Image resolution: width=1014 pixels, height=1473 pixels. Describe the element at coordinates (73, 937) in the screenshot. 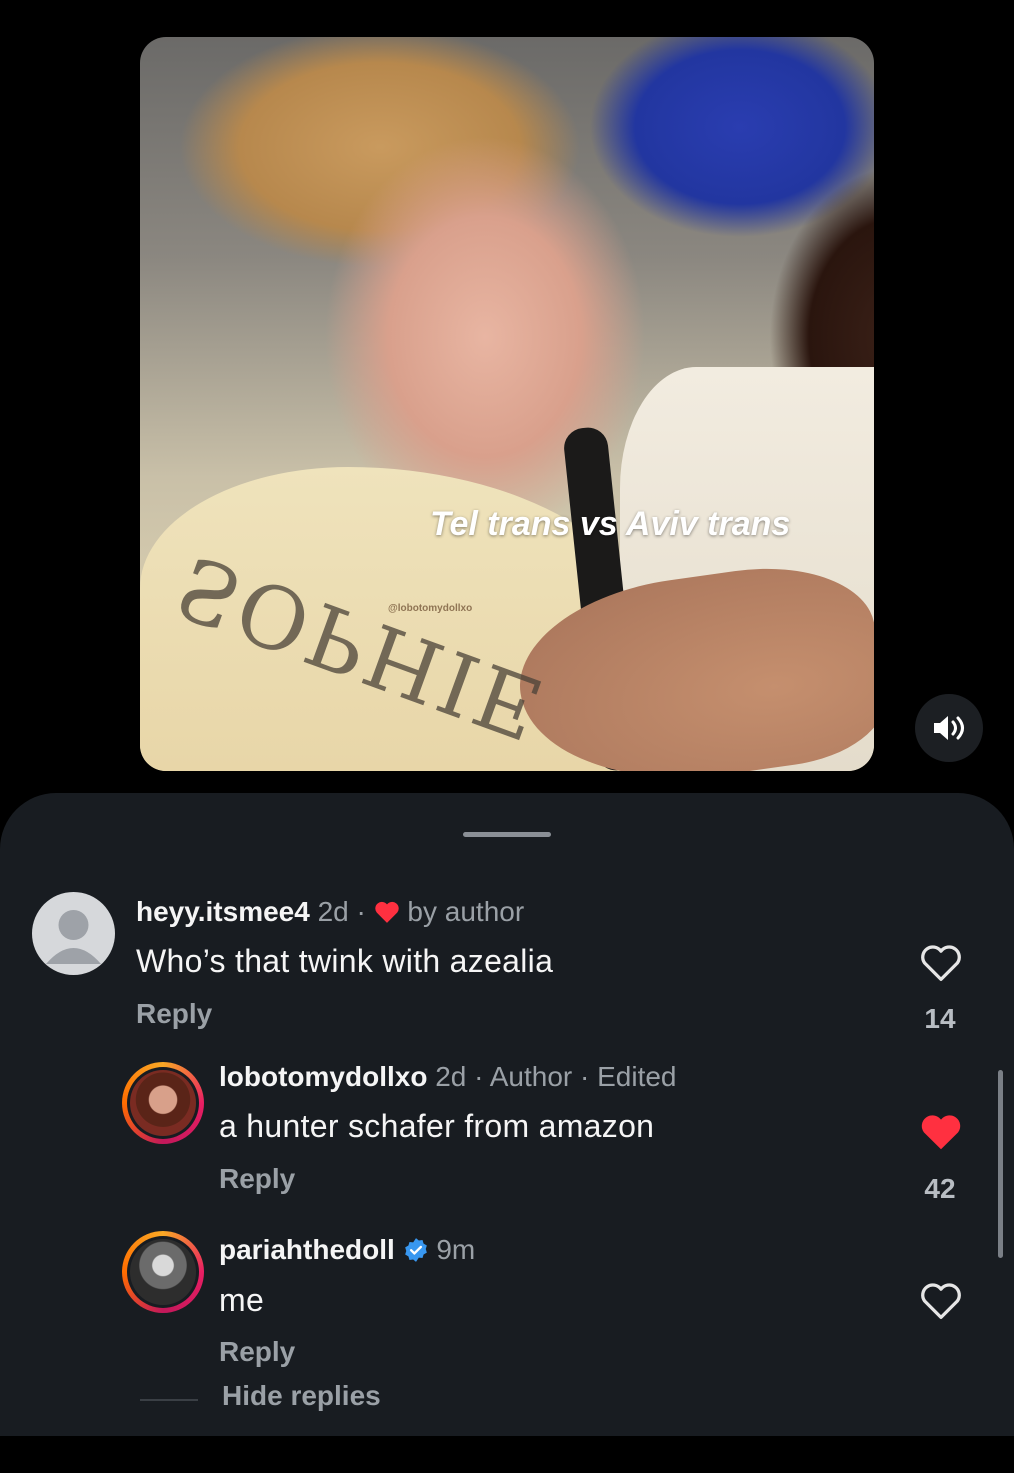

I see `person-placeholder-icon` at that location.